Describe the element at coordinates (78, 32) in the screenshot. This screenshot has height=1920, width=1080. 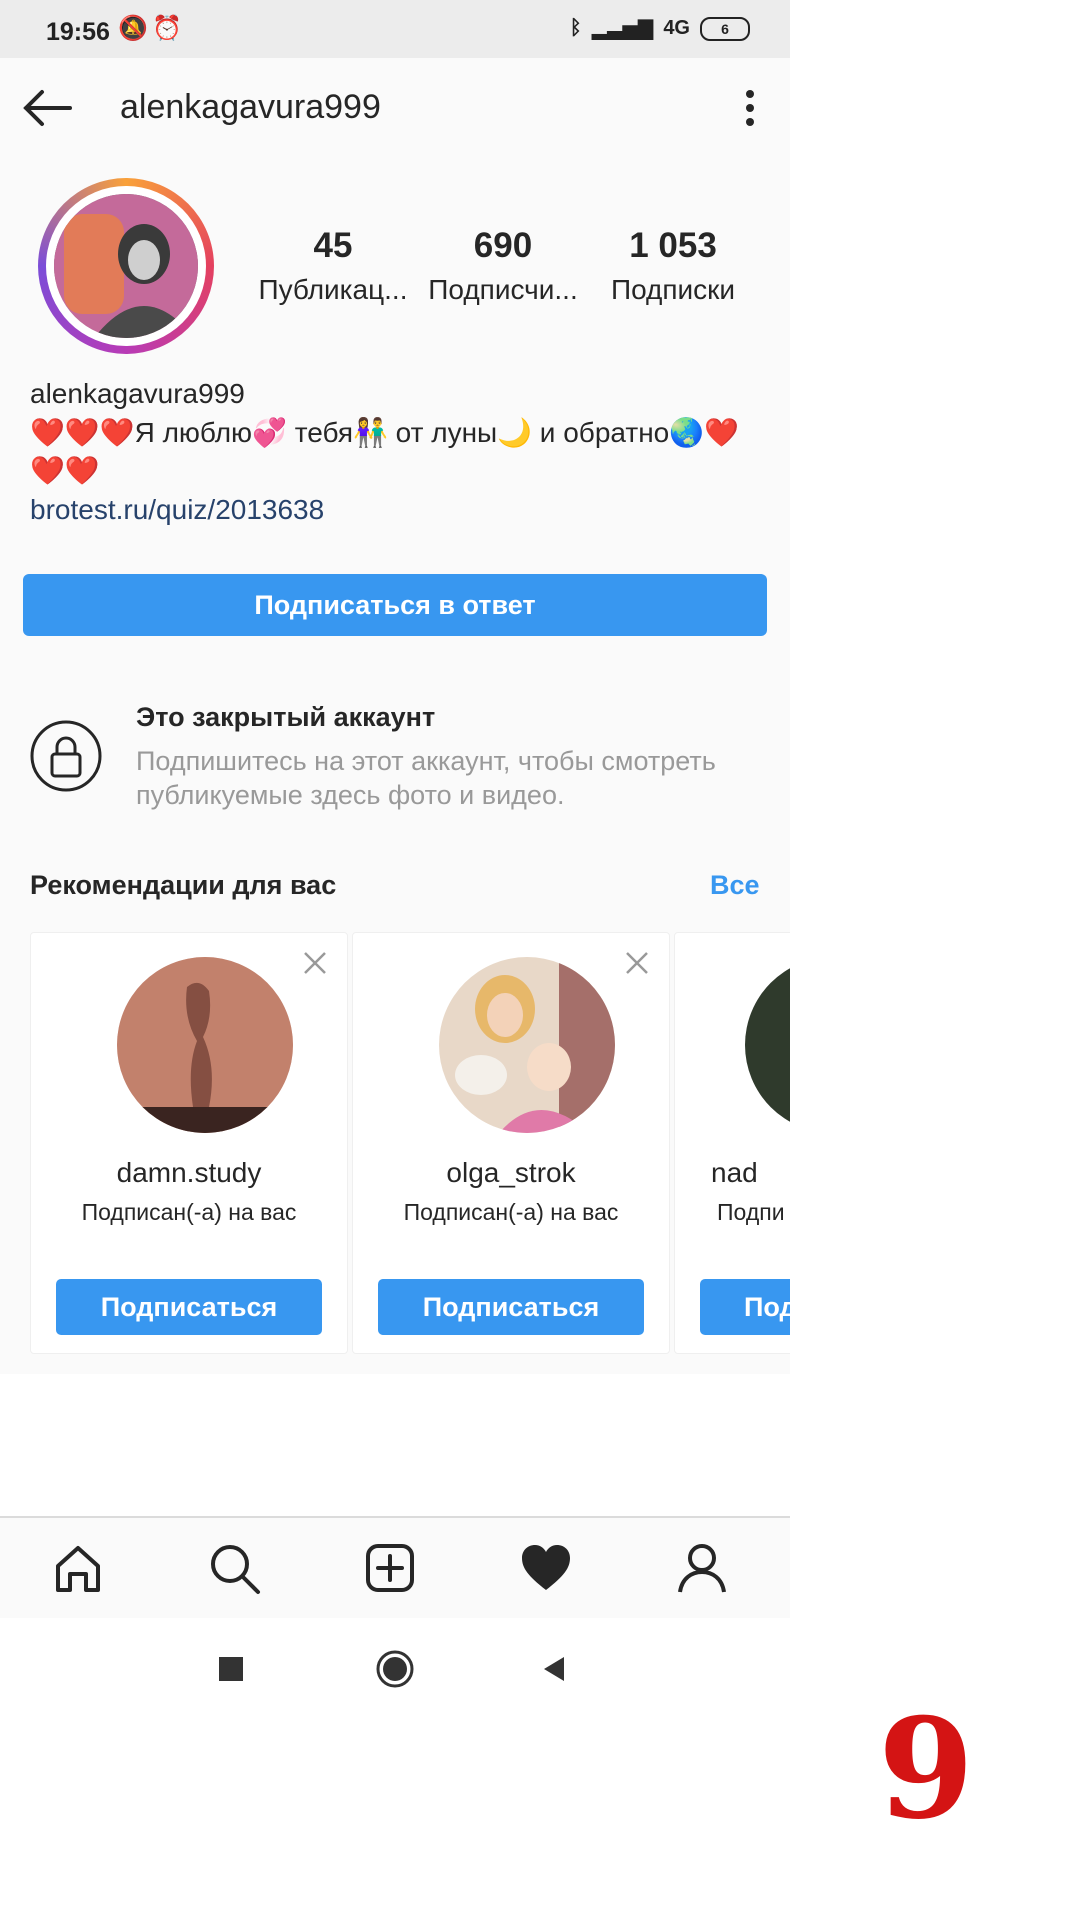
I see `status-time: 19:56` at that location.